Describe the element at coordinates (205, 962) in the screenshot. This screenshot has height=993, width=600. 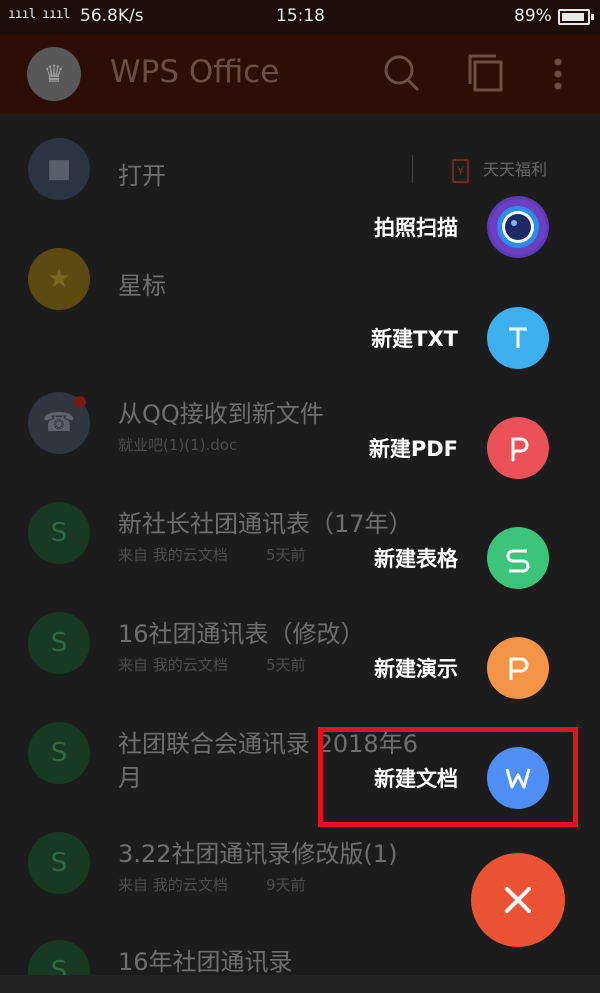
I see `file-name: 16年社团通讯录` at that location.